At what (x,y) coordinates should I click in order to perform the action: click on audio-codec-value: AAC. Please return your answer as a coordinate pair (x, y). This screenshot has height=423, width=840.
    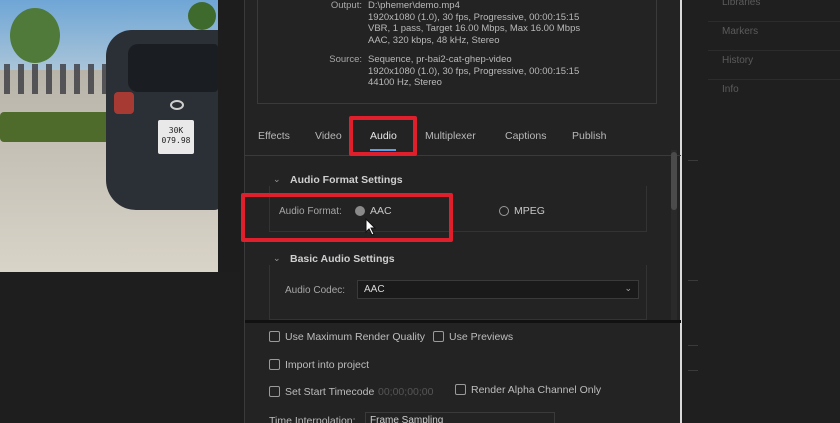
    Looking at the image, I should click on (374, 289).